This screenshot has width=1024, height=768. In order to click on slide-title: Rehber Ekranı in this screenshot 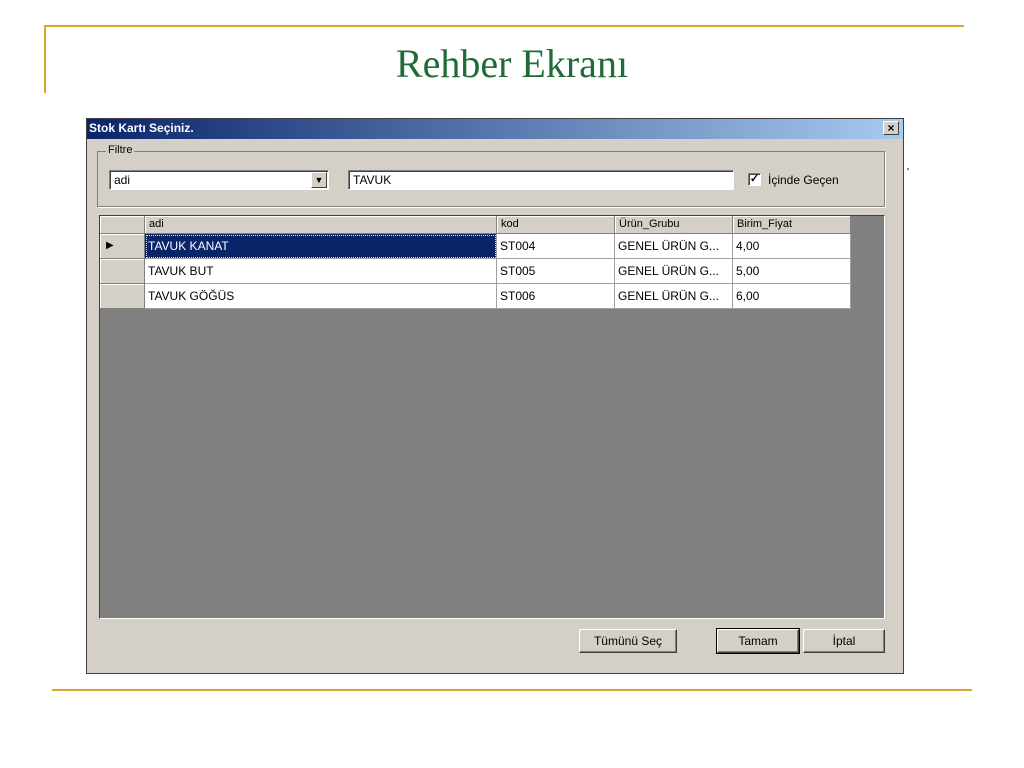, I will do `click(512, 63)`.